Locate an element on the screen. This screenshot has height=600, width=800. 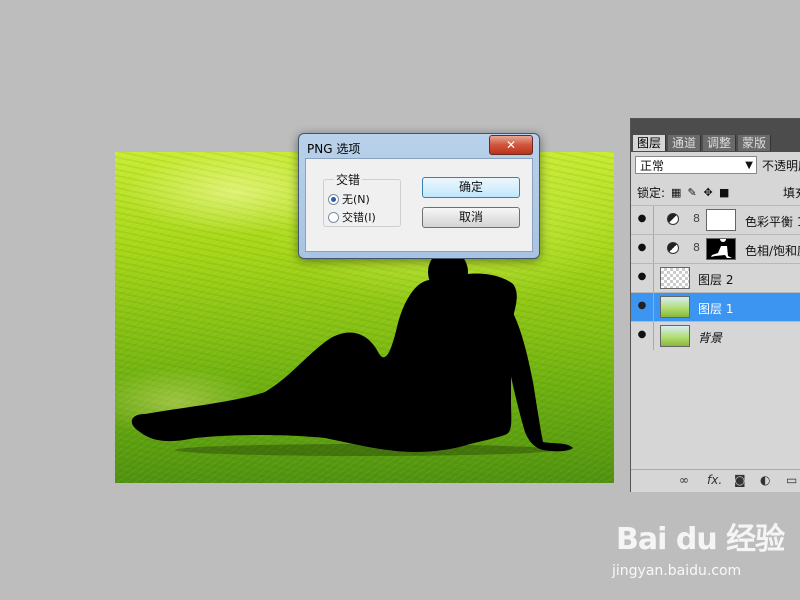
blend-mode-value: 正常 is located at coordinates (652, 166).